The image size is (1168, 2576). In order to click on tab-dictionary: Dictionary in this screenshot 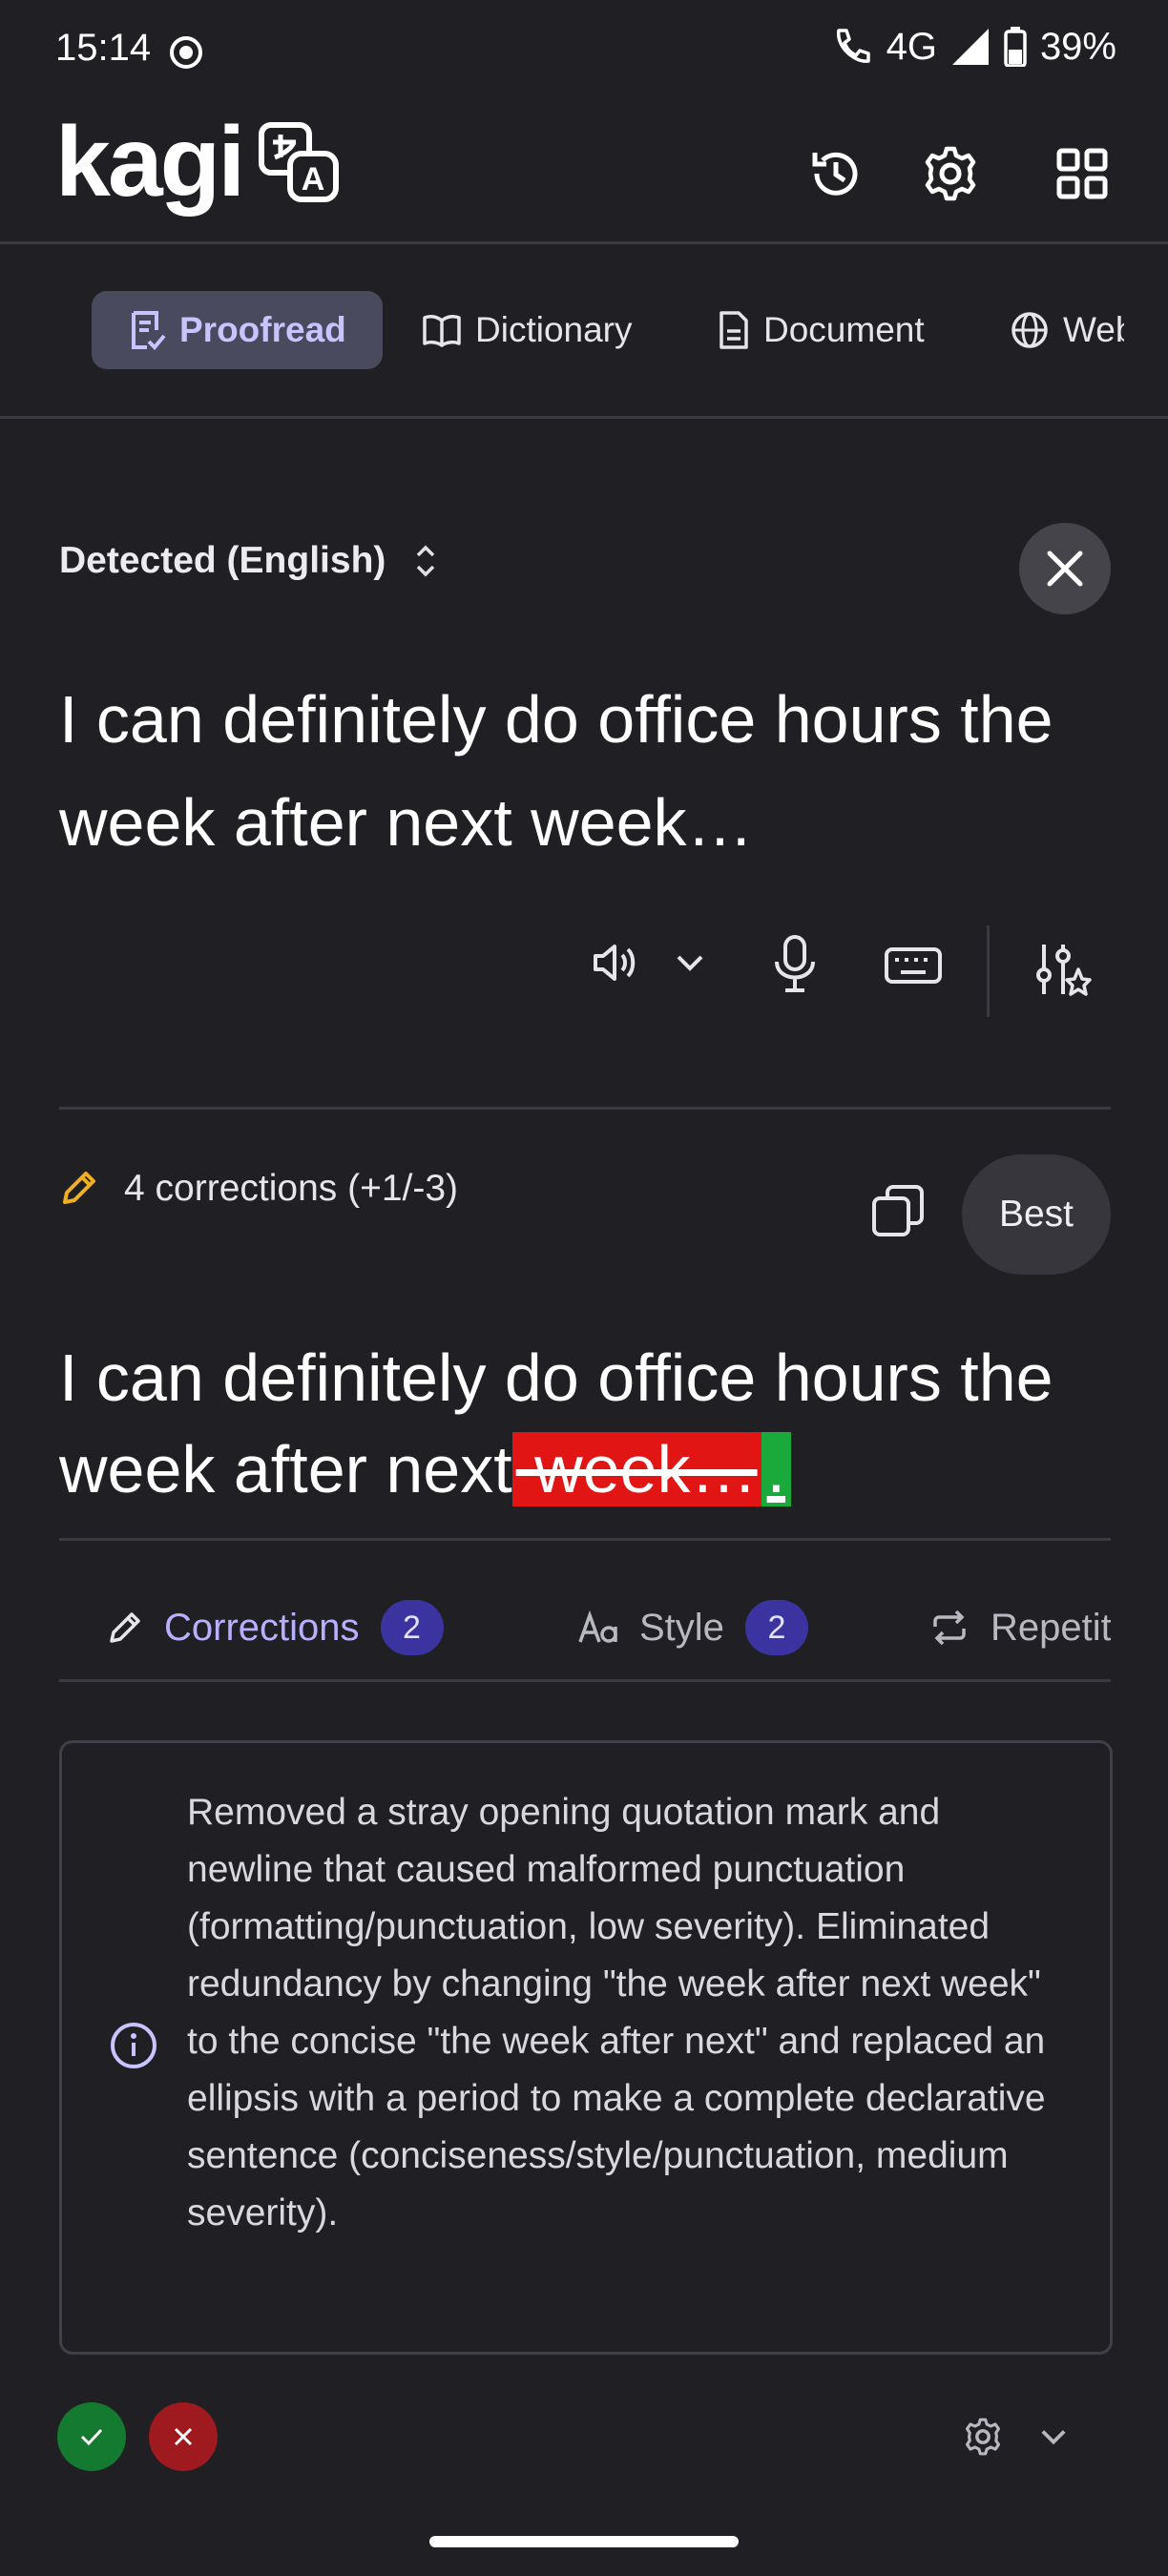, I will do `click(527, 330)`.